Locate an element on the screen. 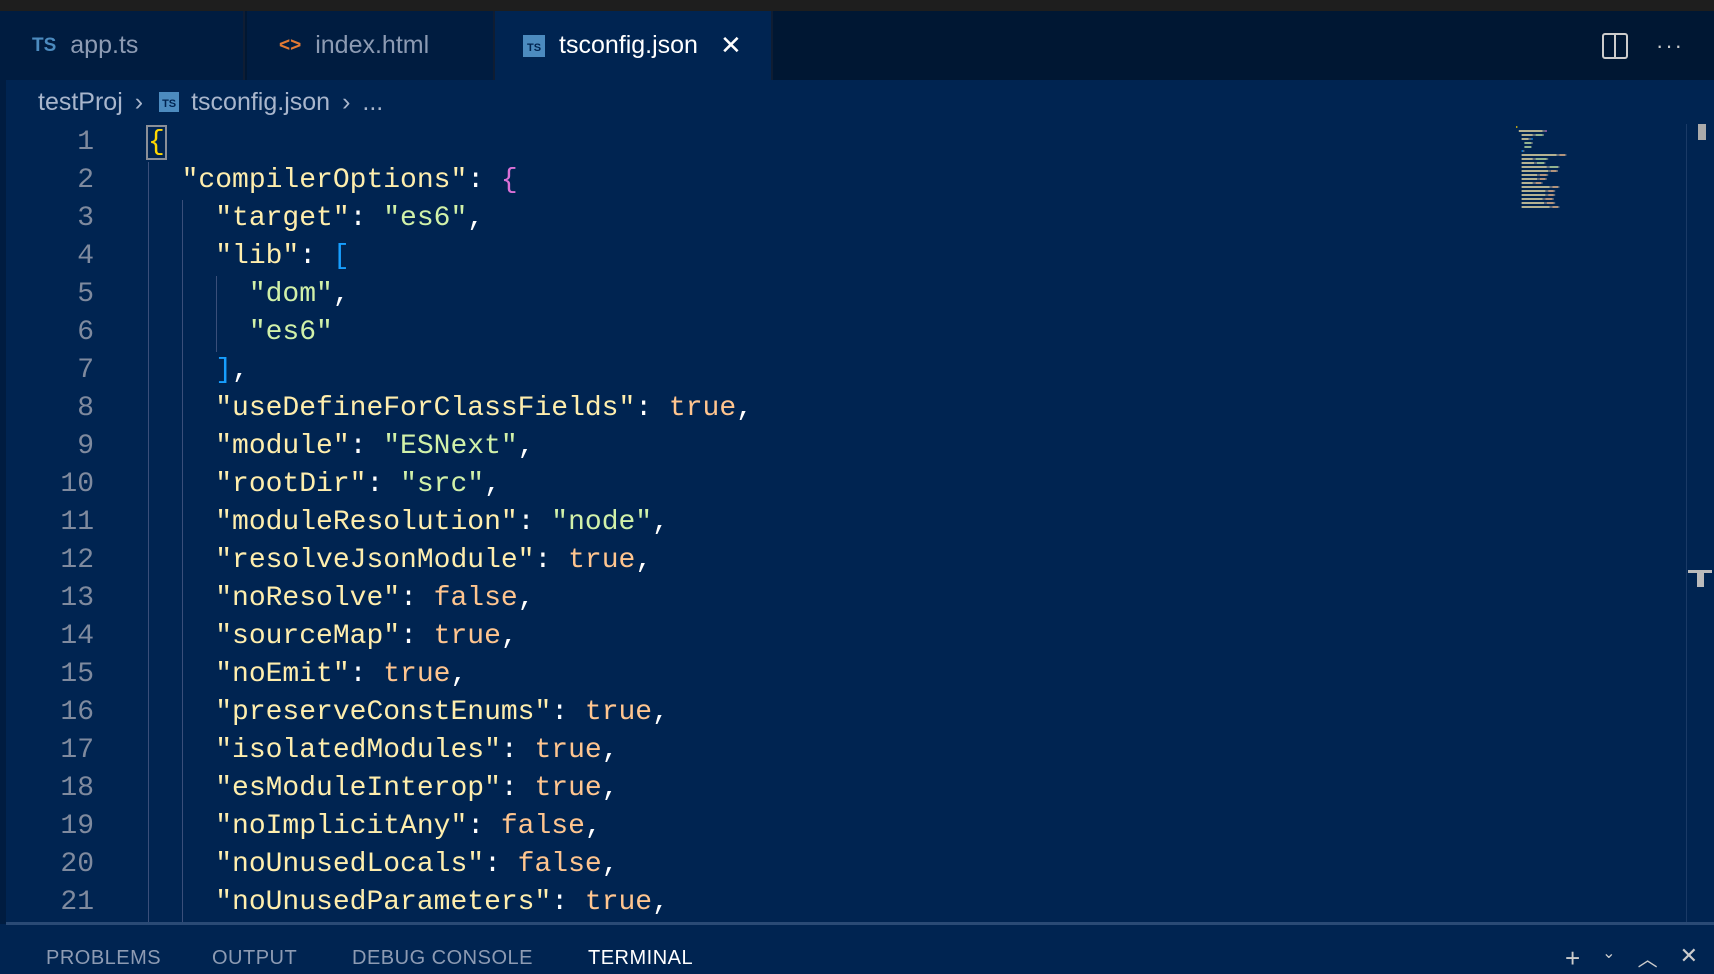 This screenshot has height=974, width=1714. panel-tab-problems: PROBLEMS is located at coordinates (103, 958).